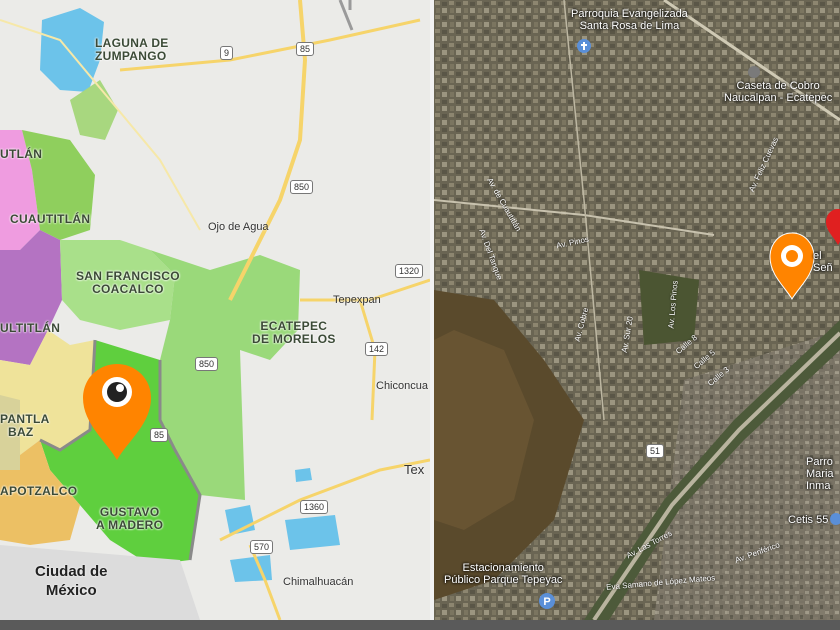  I want to click on label-estacionamiento-line1: Estacionamiento, so click(503, 568).